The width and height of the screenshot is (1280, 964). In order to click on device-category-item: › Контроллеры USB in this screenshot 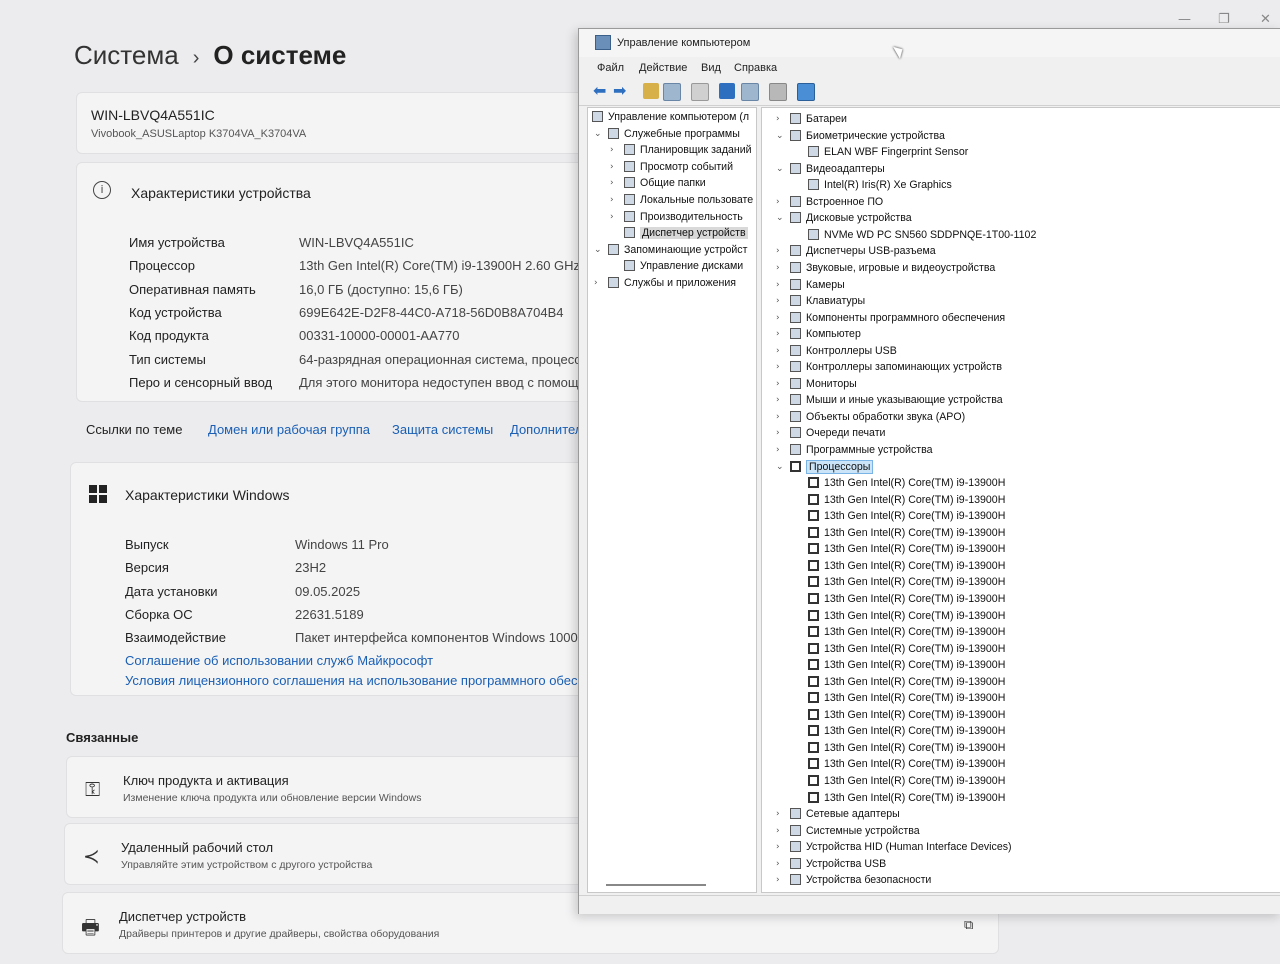, I will do `click(836, 351)`.